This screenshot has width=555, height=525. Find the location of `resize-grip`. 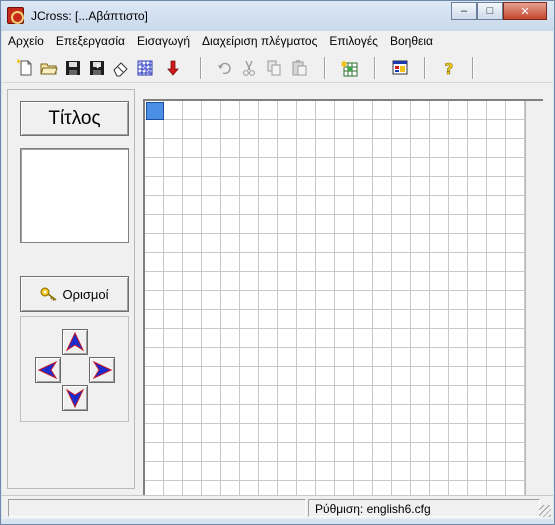

resize-grip is located at coordinates (545, 511).